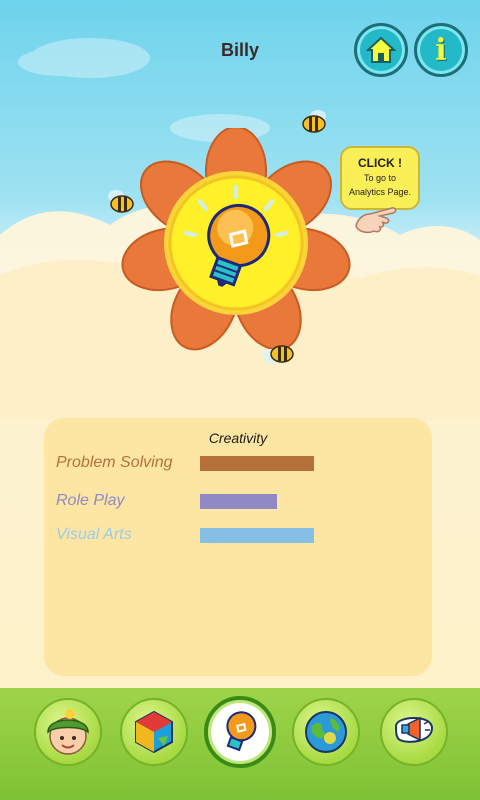  I want to click on home-icon, so click(381, 49).